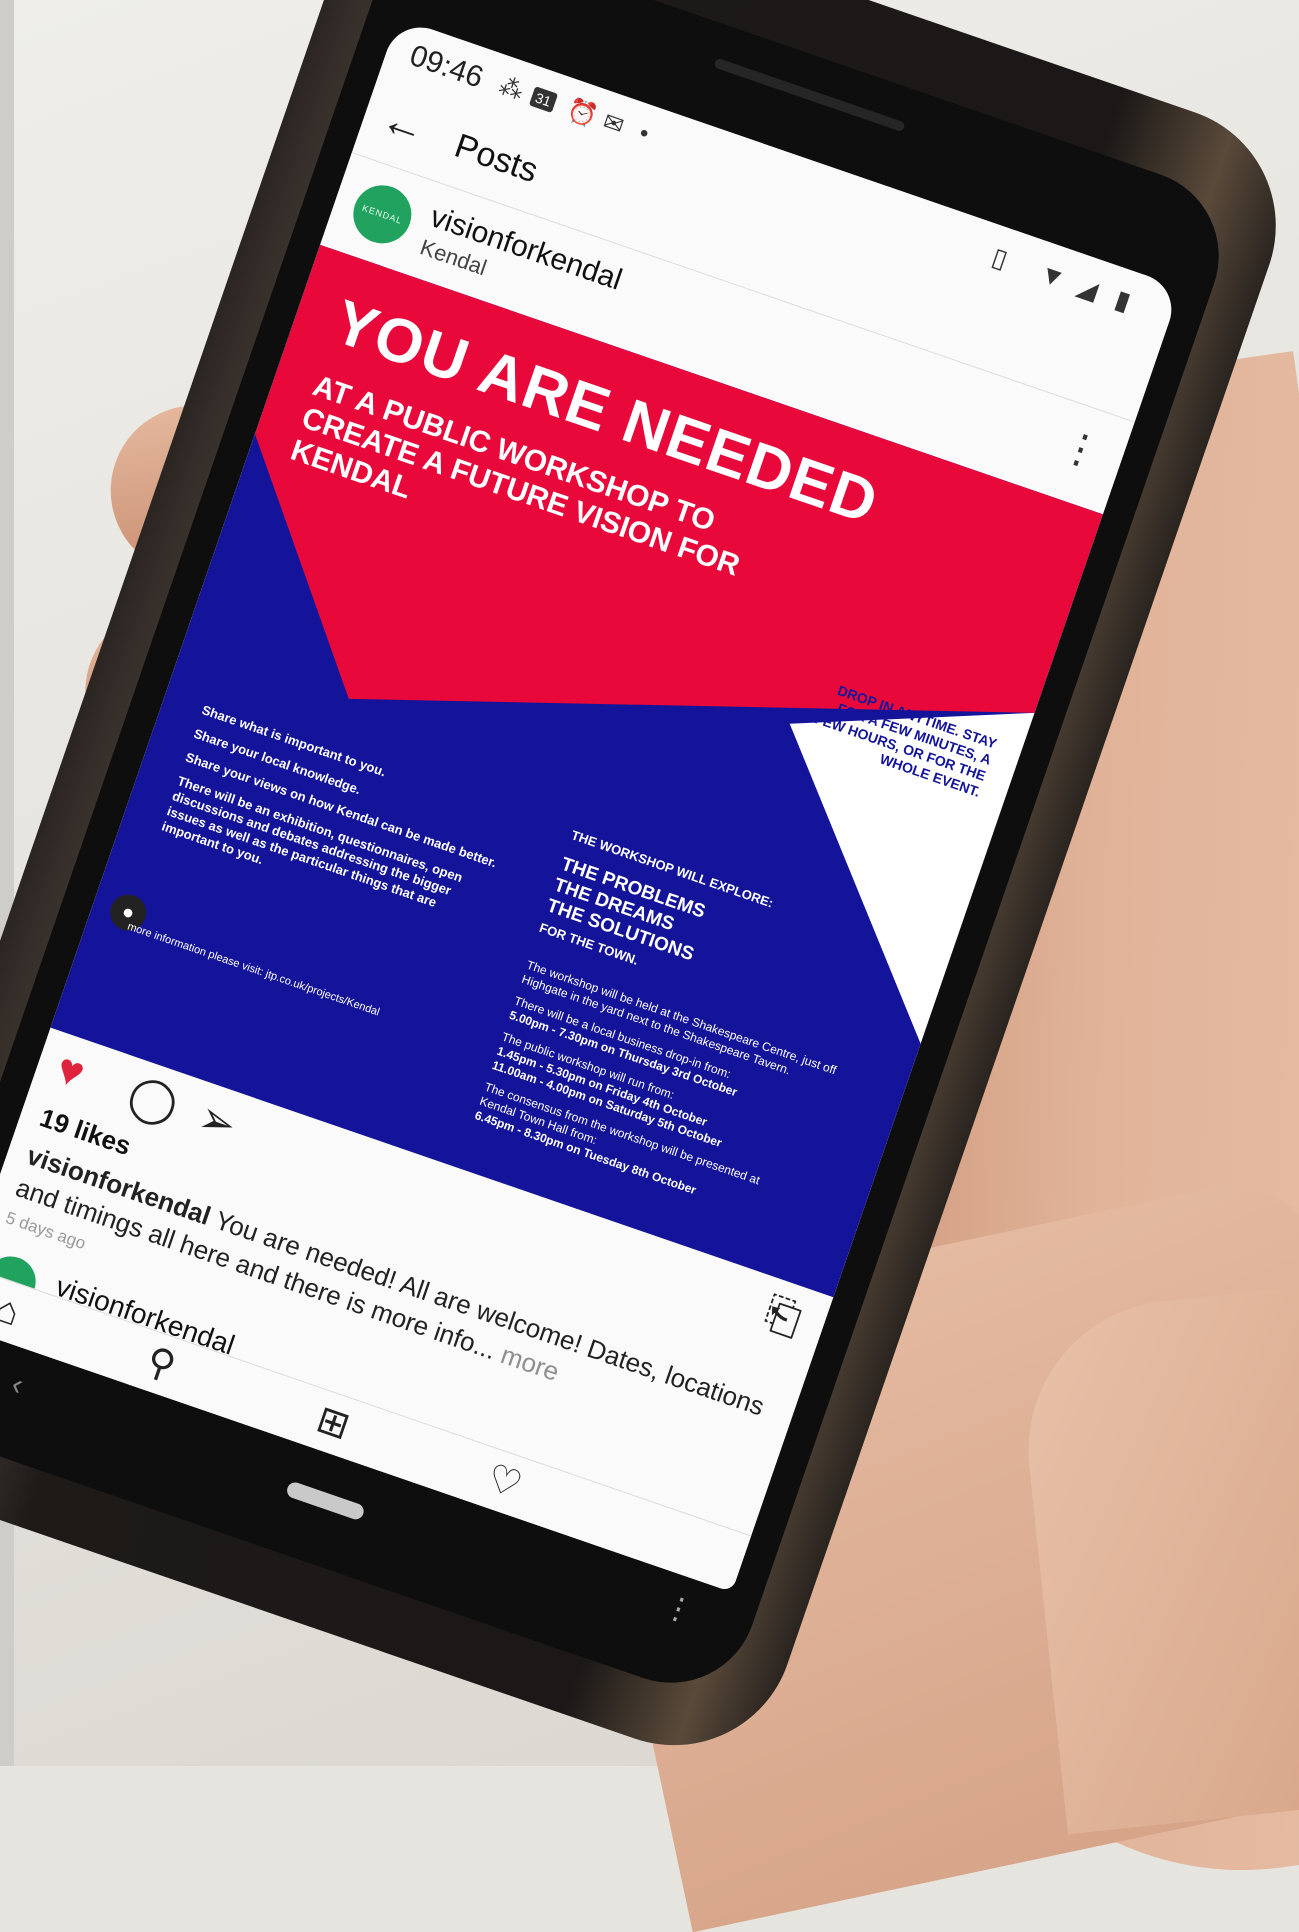 The image size is (1299, 1932). What do you see at coordinates (1123, 300) in the screenshot?
I see `battery-icon: ▮` at bounding box center [1123, 300].